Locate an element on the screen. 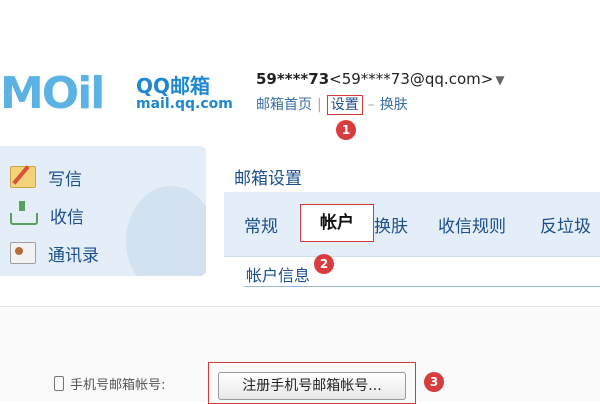 Image resolution: width=600 pixels, height=404 pixels. contacts-icon is located at coordinates (23, 253).